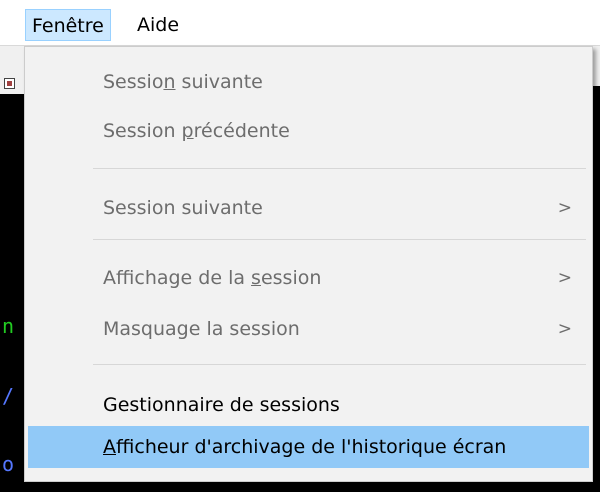 The image size is (600, 492). What do you see at coordinates (68, 25) in the screenshot?
I see `menu-fenetre: Fenêtre` at bounding box center [68, 25].